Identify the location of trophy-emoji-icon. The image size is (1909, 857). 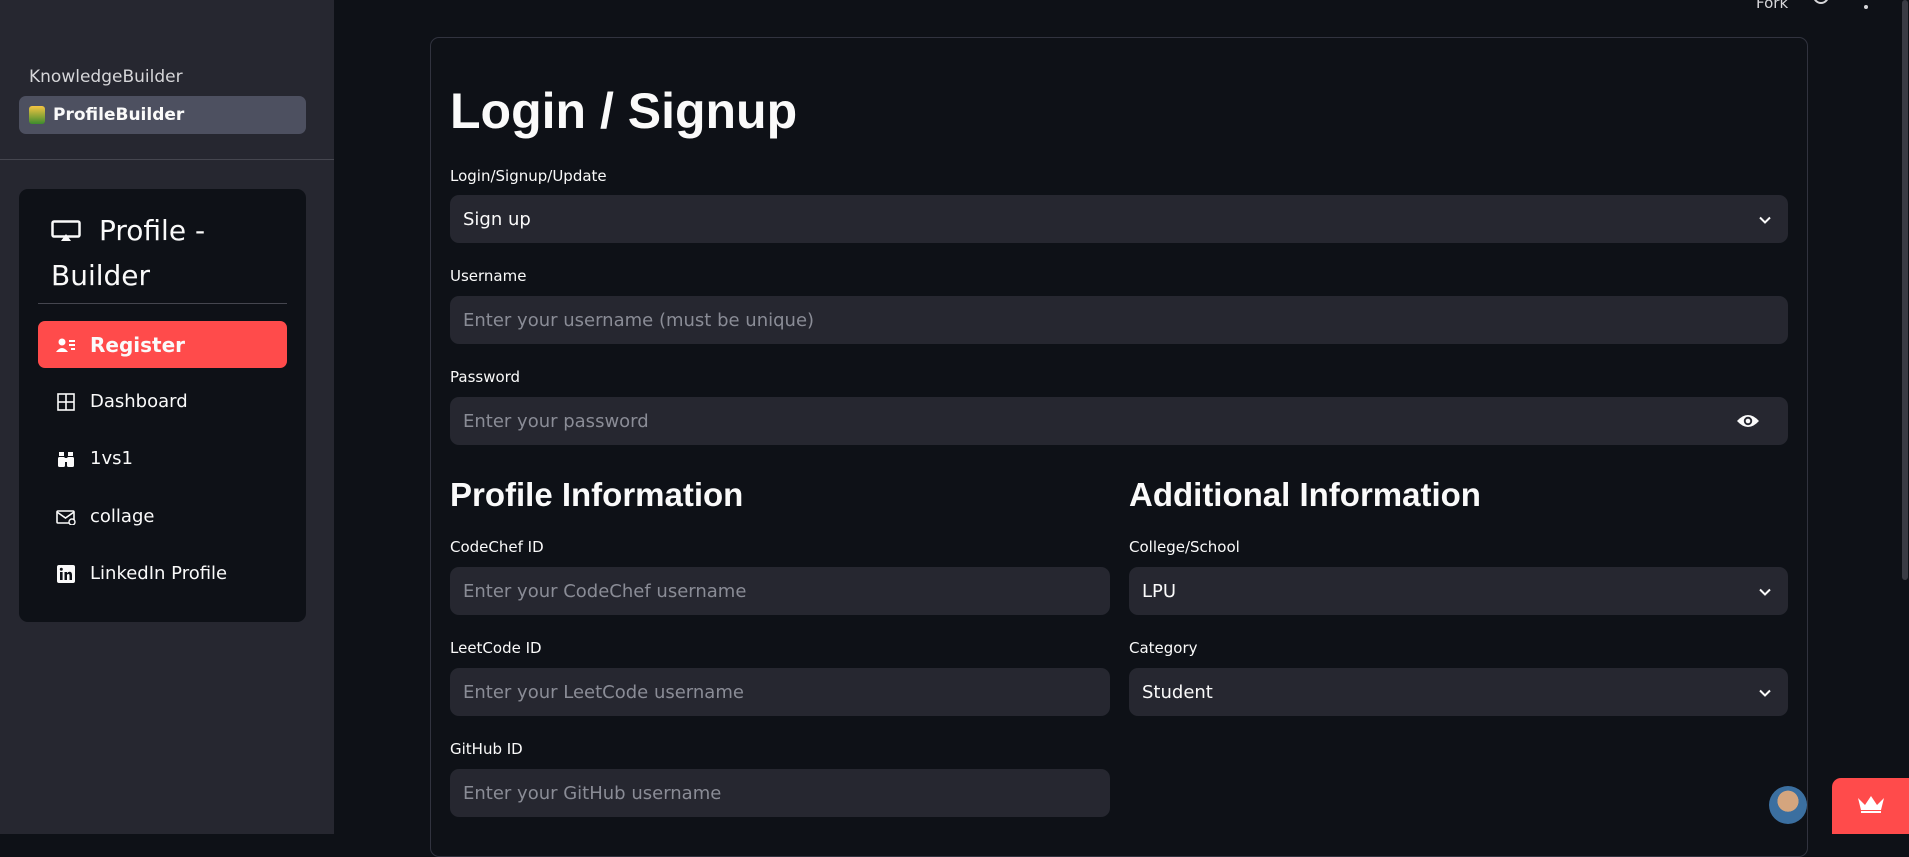
(37, 115).